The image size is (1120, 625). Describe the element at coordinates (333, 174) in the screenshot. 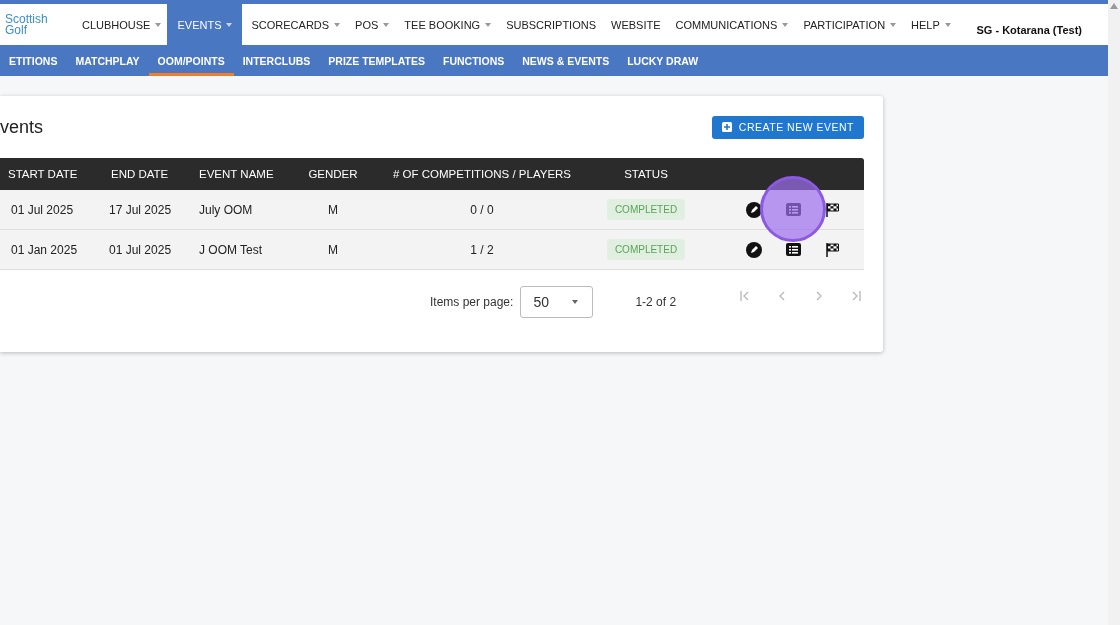

I see `column-header: GENDER` at that location.